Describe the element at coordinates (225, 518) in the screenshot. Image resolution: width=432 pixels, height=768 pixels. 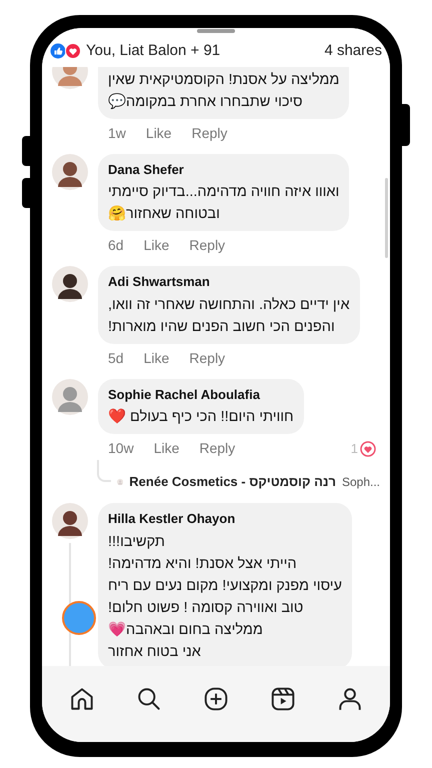
I see `commenter-name: Hilla Kestler Ohayon` at that location.